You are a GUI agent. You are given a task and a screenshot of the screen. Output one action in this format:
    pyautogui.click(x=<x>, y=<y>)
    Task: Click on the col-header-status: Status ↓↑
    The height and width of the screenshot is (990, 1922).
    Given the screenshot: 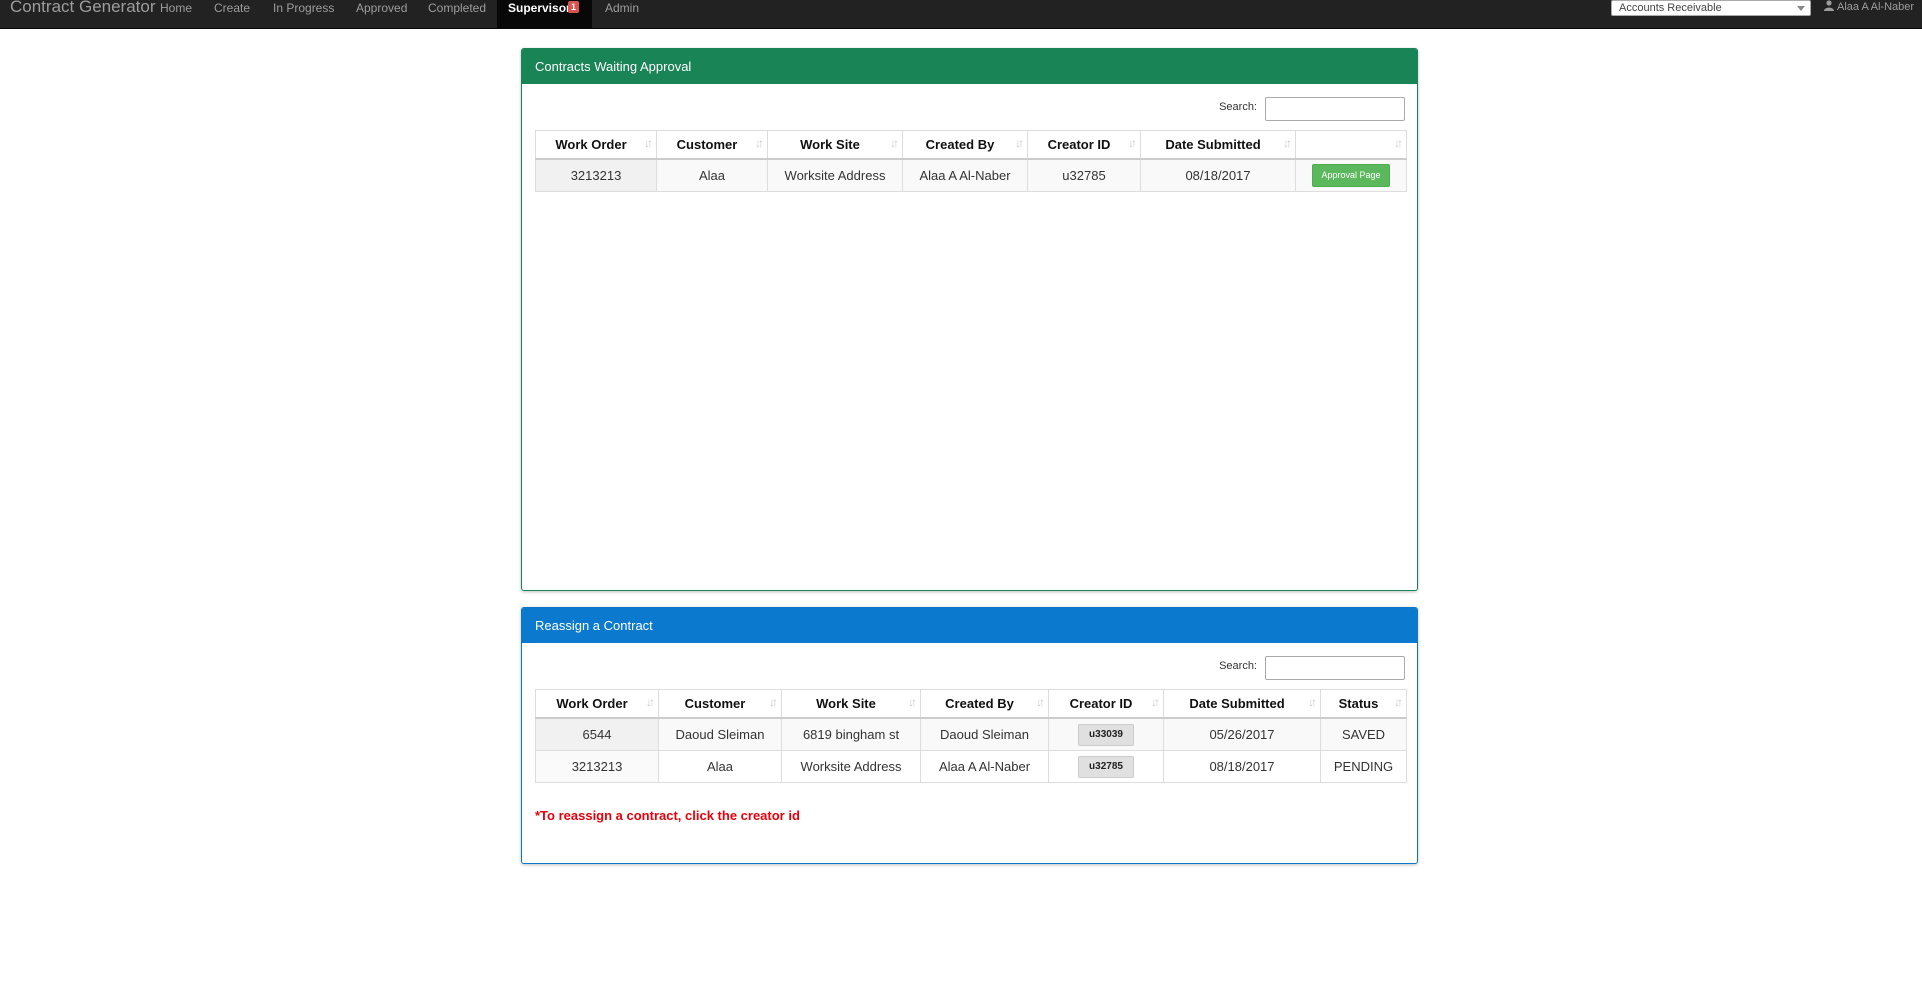 What is the action you would take?
    pyautogui.click(x=1363, y=704)
    